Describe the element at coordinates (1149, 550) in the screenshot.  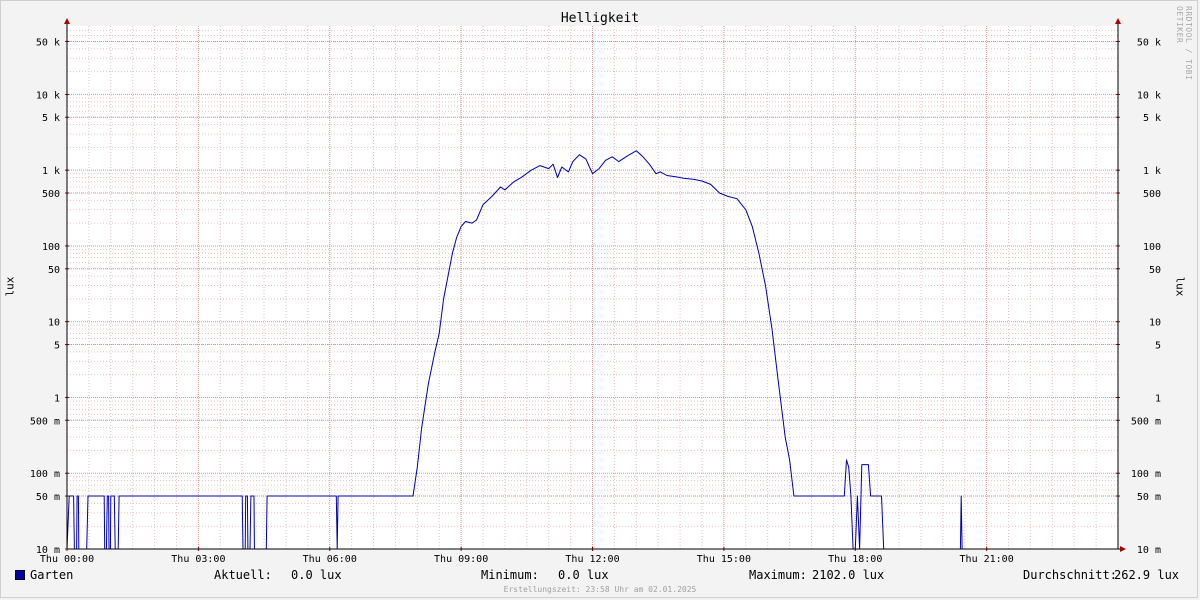
I see `y-tick-label-right: 10 m` at that location.